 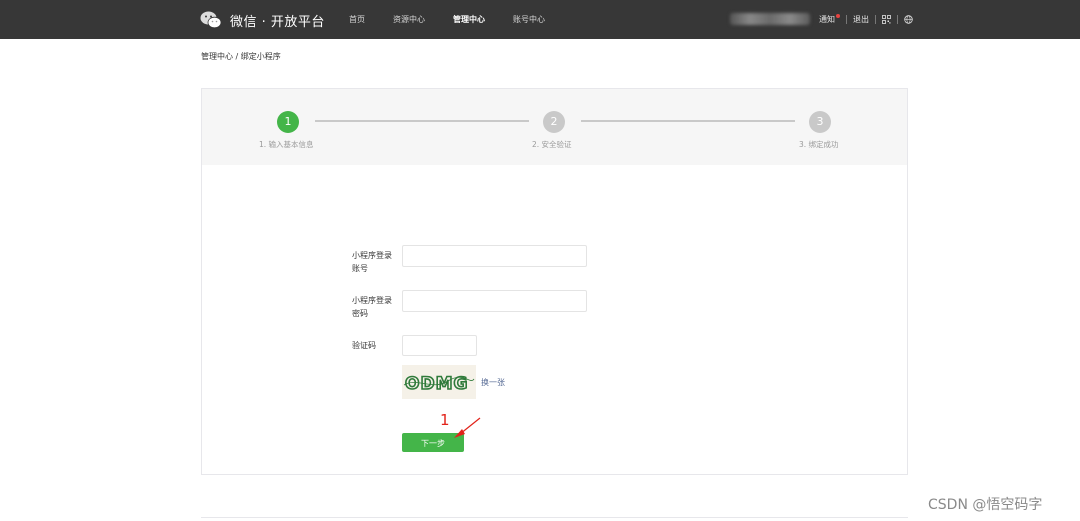 I want to click on notice-dot-badge, so click(x=838, y=16).